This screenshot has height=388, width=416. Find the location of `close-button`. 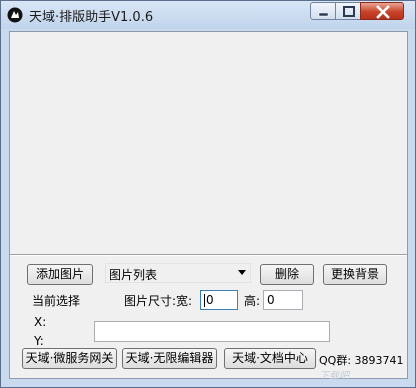

close-button is located at coordinates (382, 11).